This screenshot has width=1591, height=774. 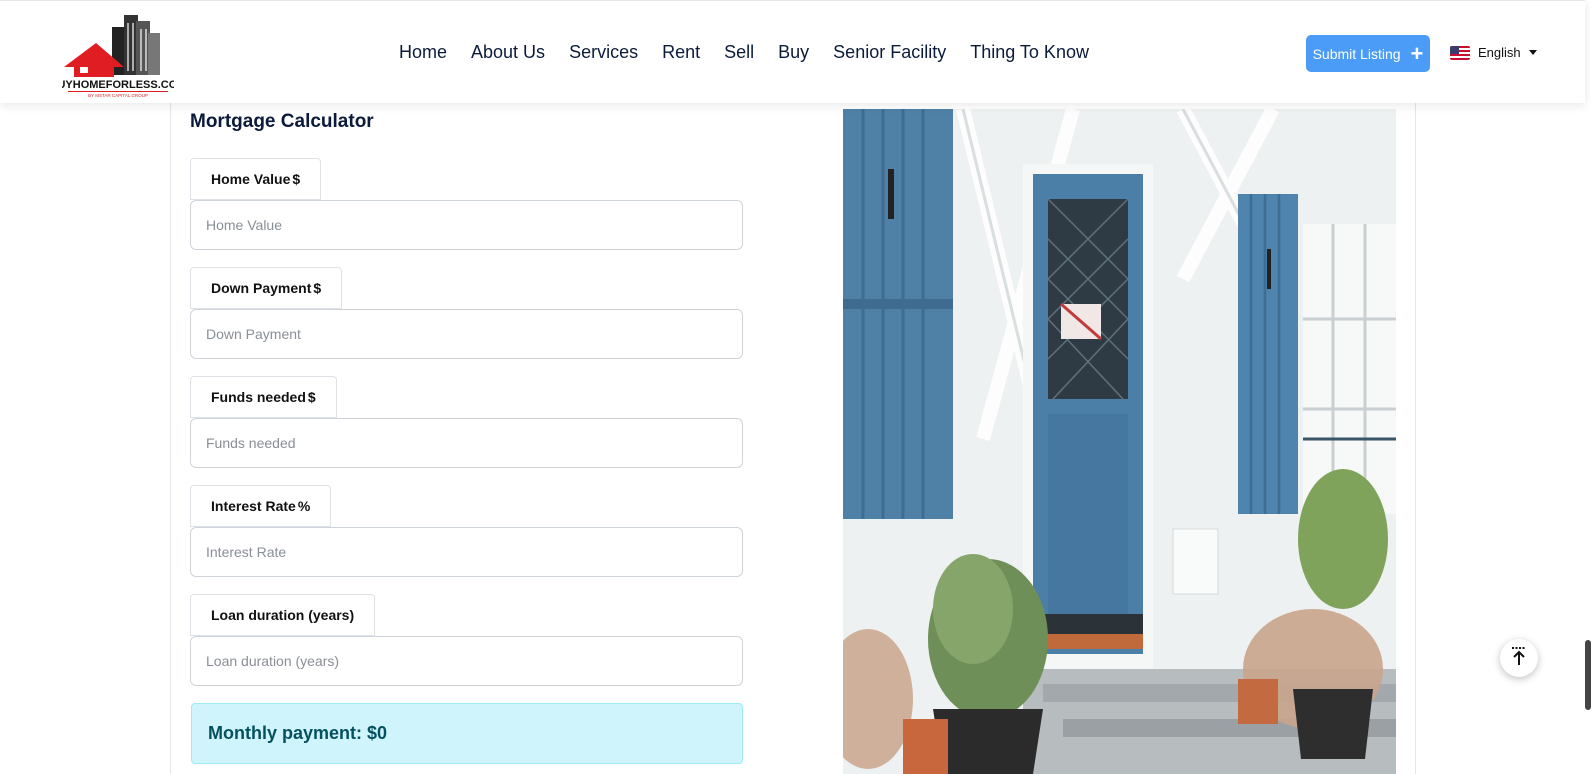 I want to click on nav-rent: Rent, so click(x=681, y=52).